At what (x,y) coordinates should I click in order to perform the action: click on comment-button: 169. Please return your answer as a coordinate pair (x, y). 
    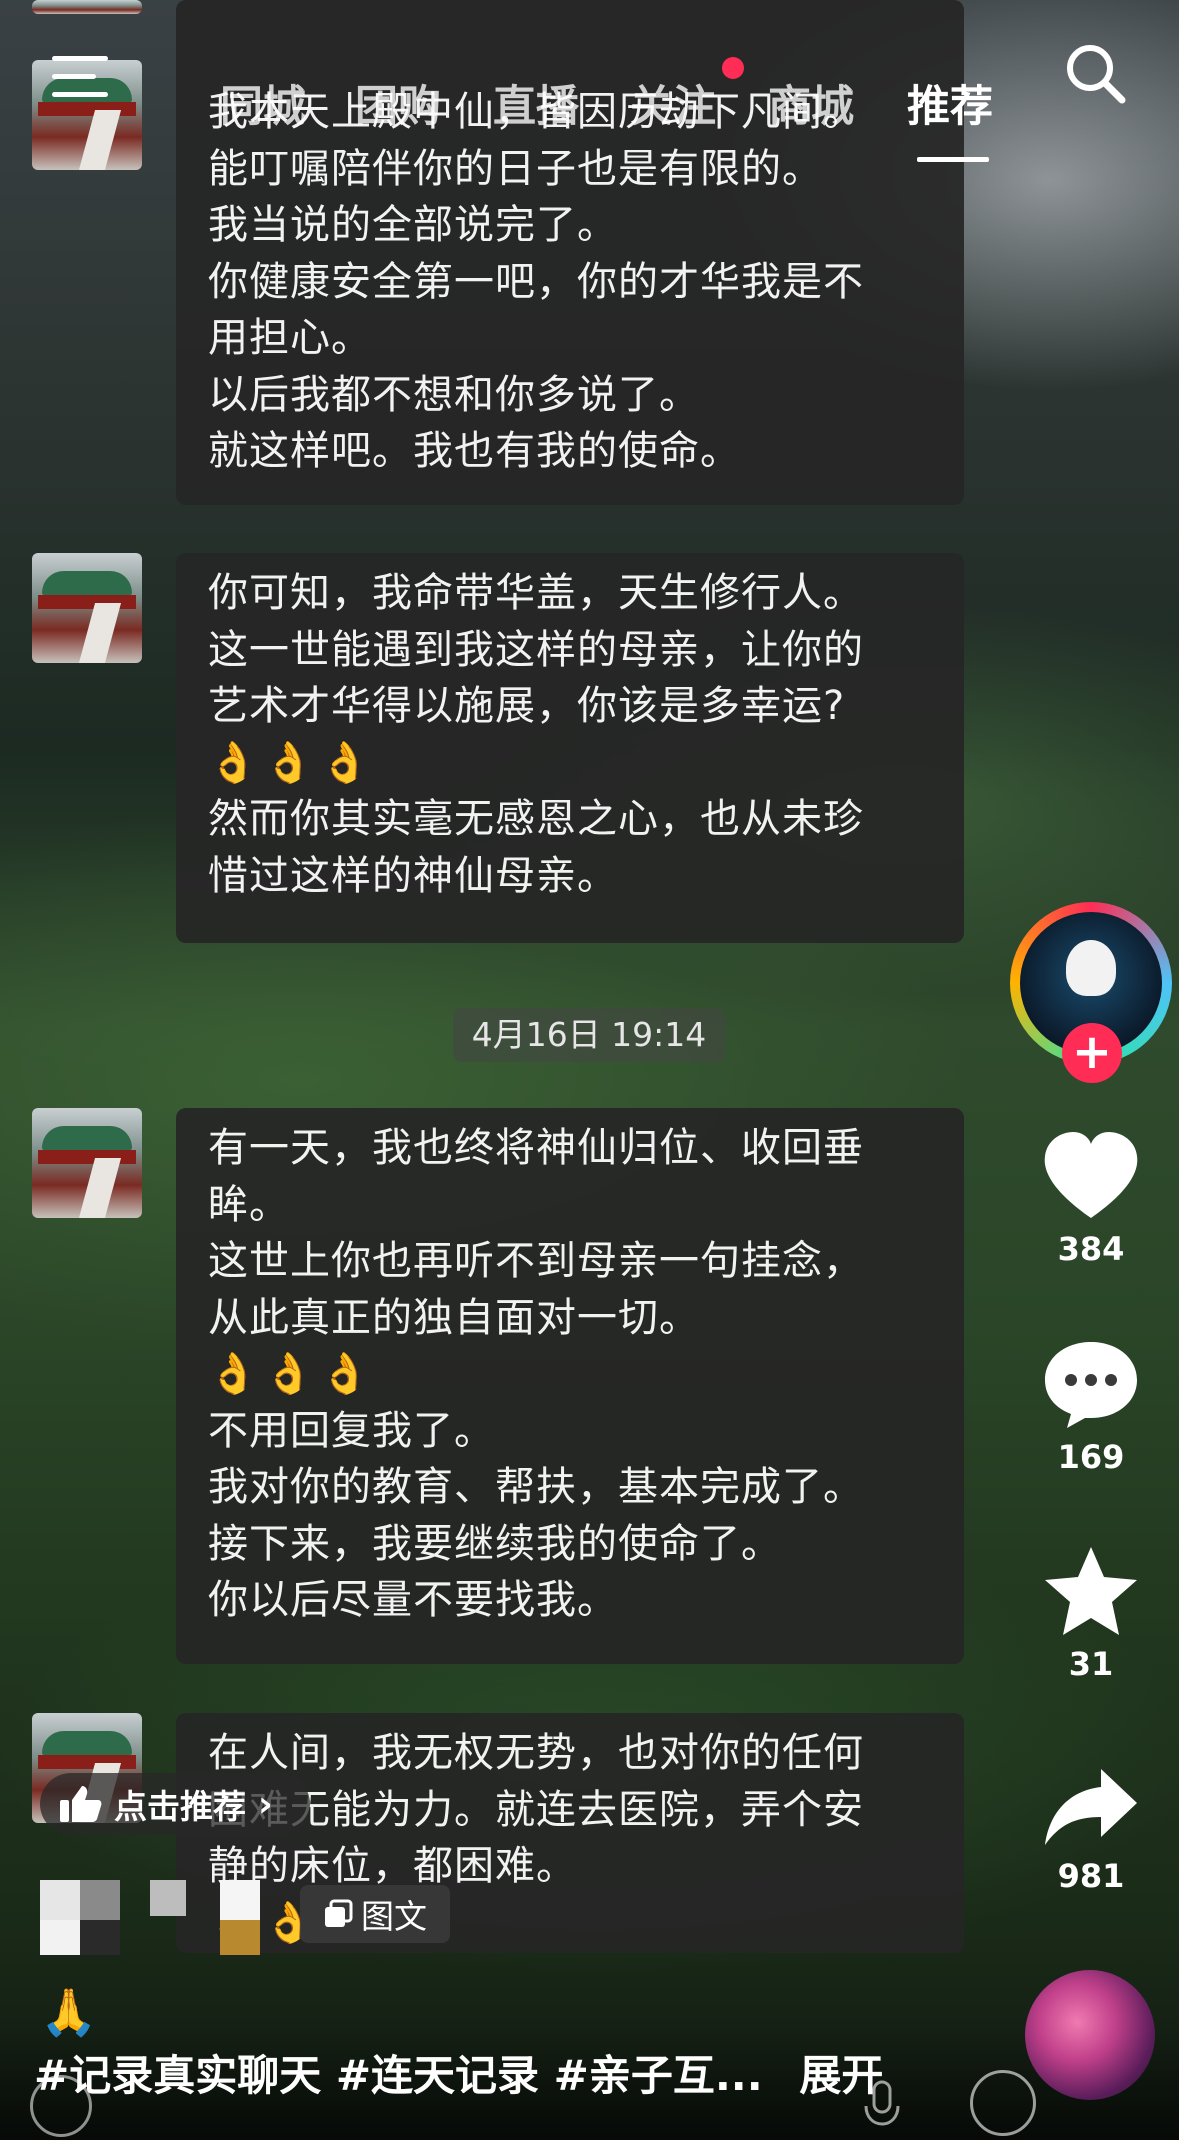
    Looking at the image, I should click on (1091, 1407).